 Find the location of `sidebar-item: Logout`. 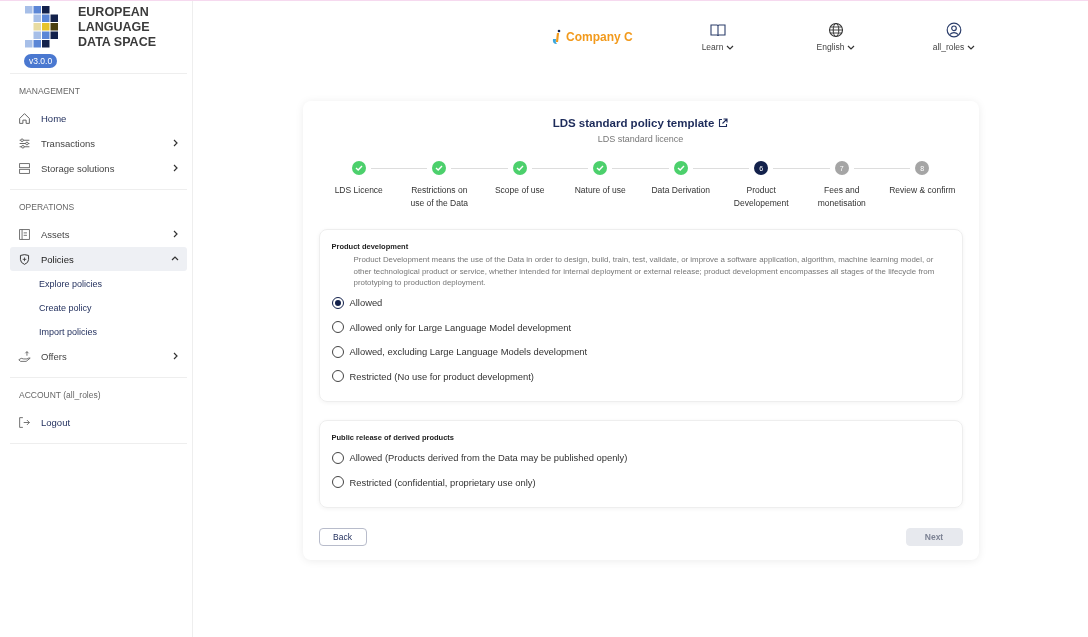

sidebar-item: Logout is located at coordinates (98, 422).